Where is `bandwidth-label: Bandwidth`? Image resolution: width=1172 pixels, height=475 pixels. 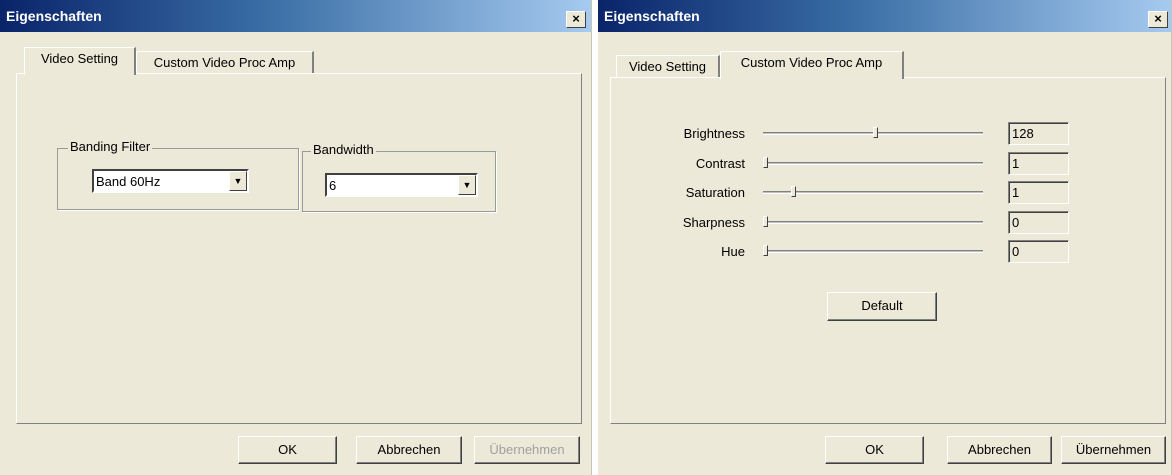 bandwidth-label: Bandwidth is located at coordinates (343, 149).